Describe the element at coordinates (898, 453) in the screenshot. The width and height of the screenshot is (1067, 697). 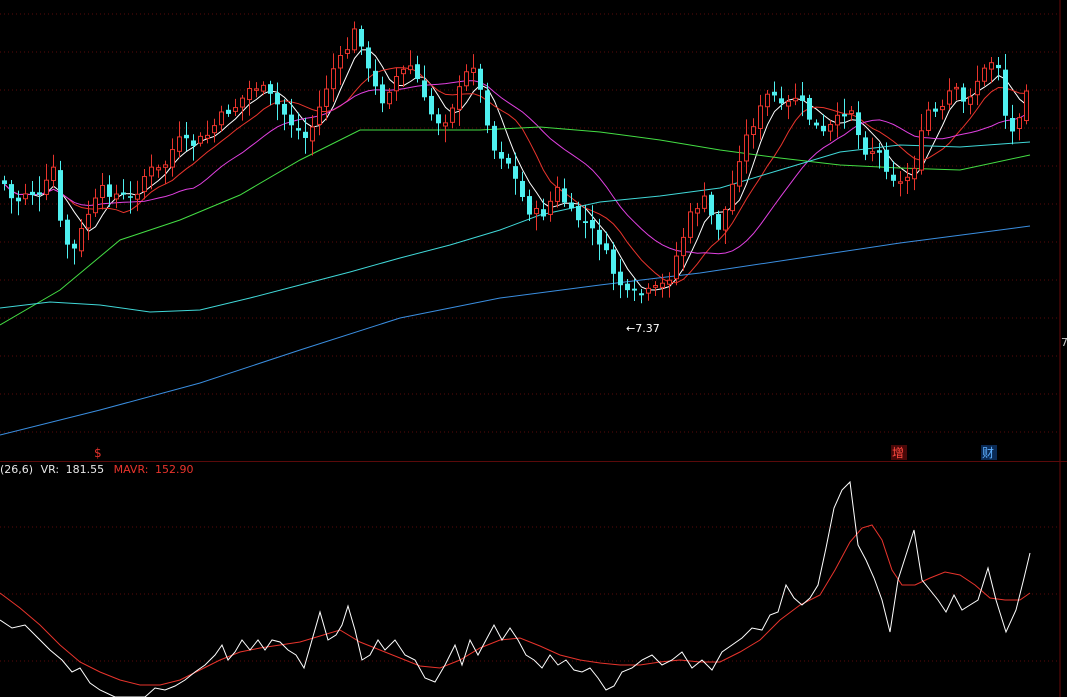
I see `event-marker-increase: 增` at that location.